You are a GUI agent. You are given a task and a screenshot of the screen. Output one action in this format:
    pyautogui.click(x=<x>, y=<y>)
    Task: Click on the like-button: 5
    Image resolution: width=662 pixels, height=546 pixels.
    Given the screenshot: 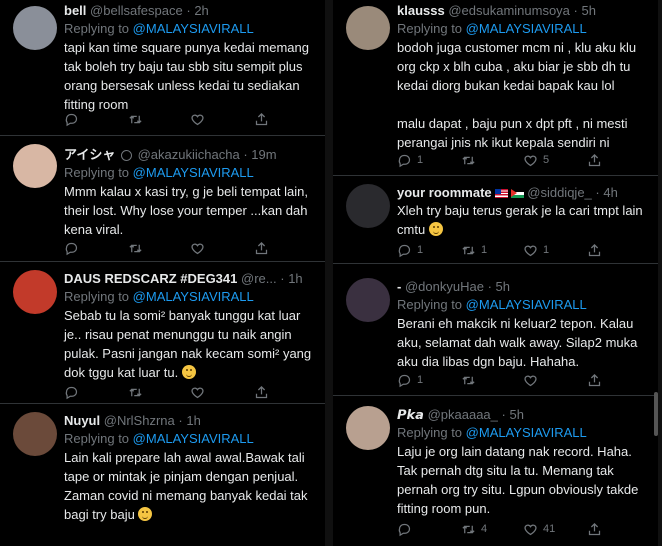 What is the action you would take?
    pyautogui.click(x=536, y=160)
    